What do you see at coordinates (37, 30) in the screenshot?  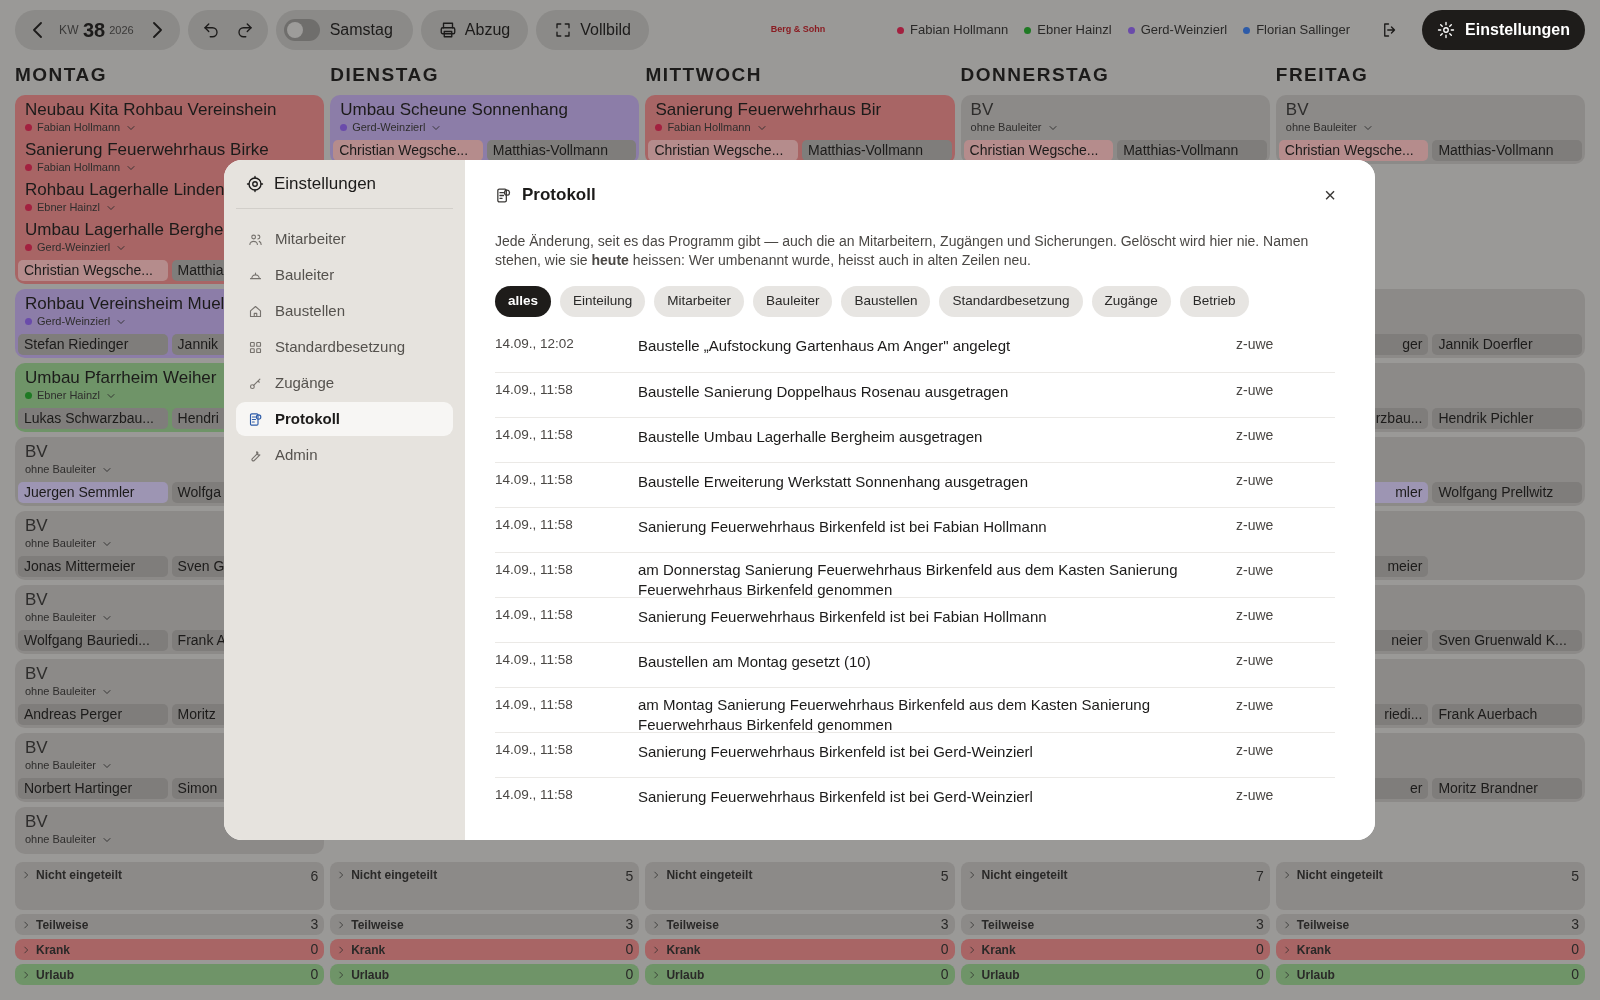 I see `chevron-left-icon` at bounding box center [37, 30].